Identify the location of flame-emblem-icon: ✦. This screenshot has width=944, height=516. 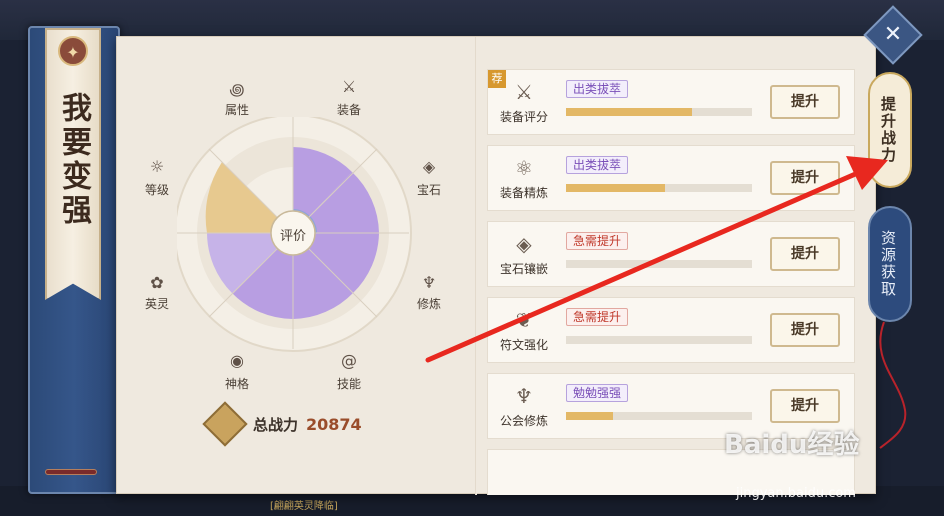
(73, 51).